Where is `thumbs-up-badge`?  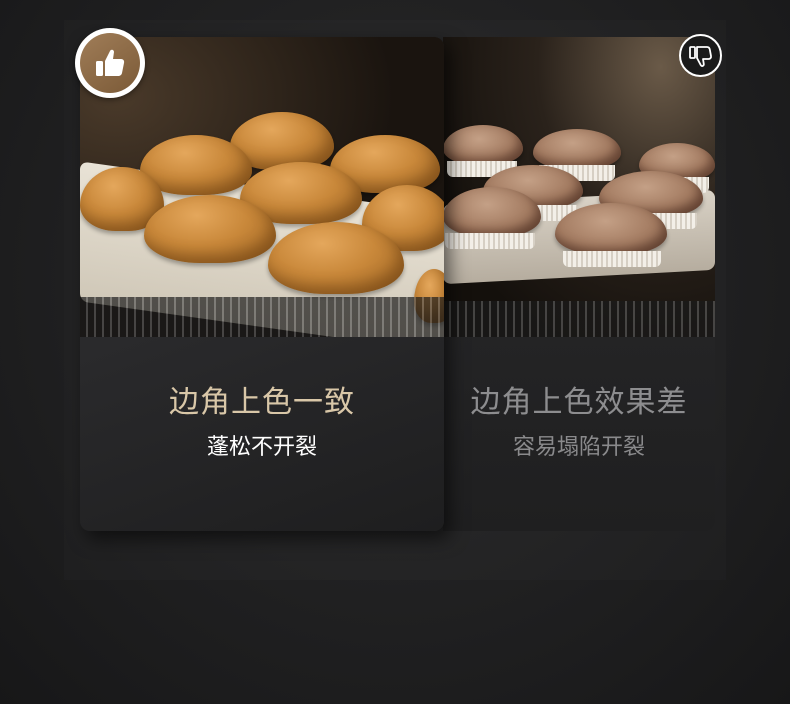 thumbs-up-badge is located at coordinates (110, 63).